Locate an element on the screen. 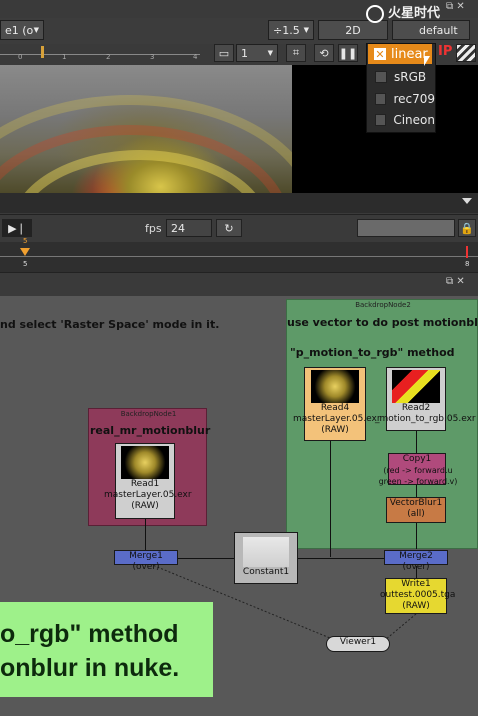  node-label: Merge1 (over) is located at coordinates (146, 561).